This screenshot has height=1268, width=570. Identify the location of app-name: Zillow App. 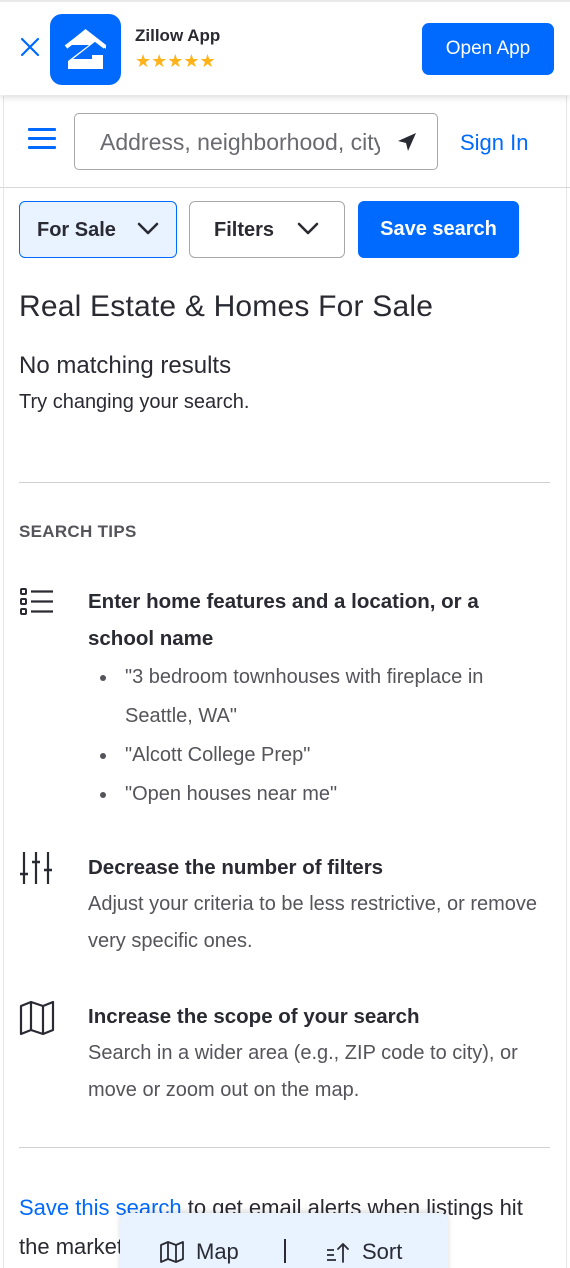
(178, 35).